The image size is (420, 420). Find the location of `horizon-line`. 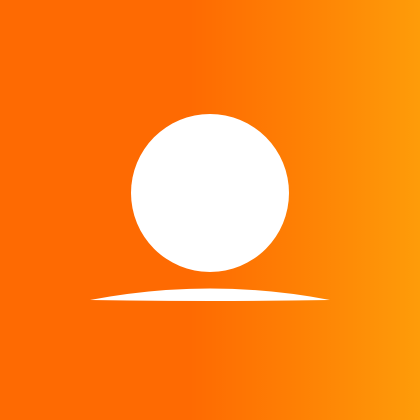

horizon-line is located at coordinates (210, 294).